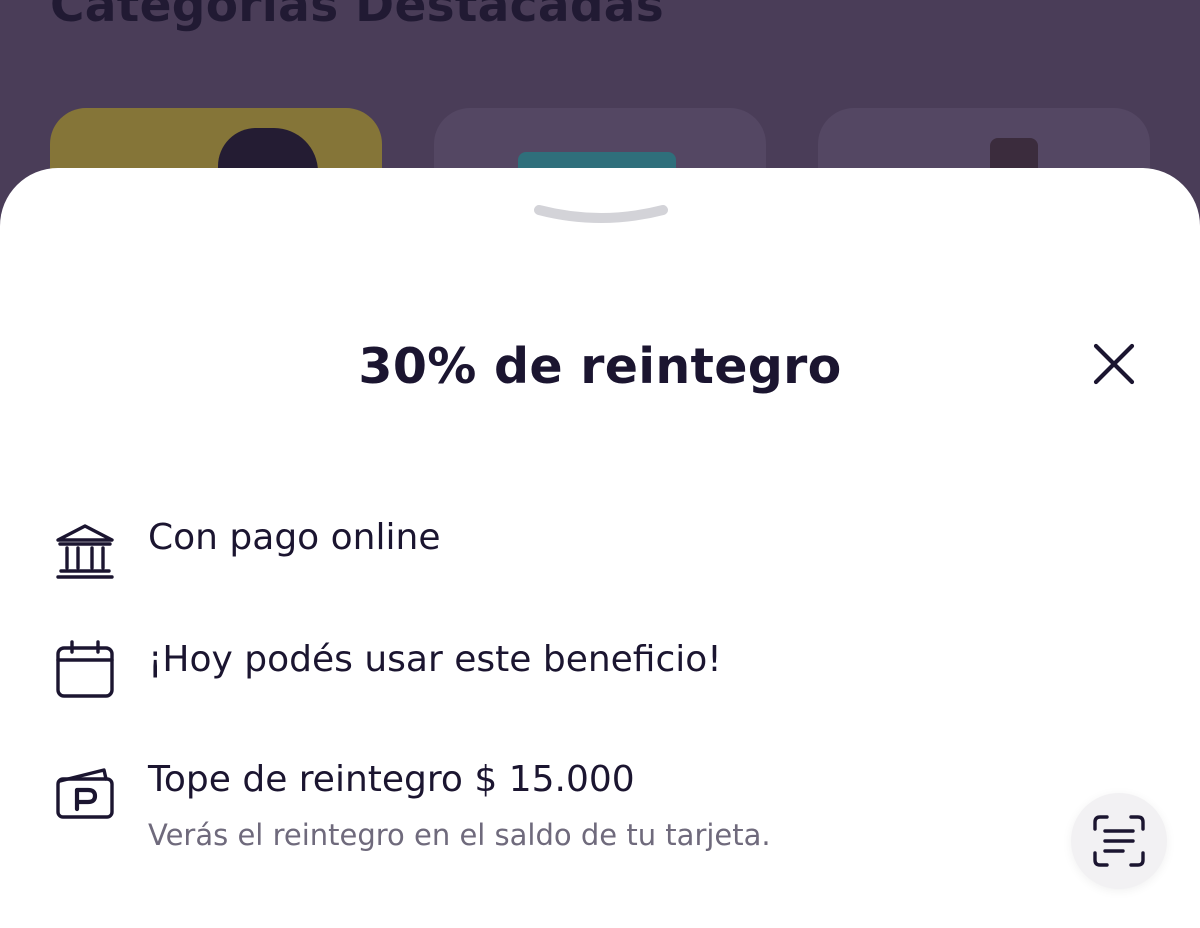 The width and height of the screenshot is (1200, 928). I want to click on bank-icon, so click(85, 551).